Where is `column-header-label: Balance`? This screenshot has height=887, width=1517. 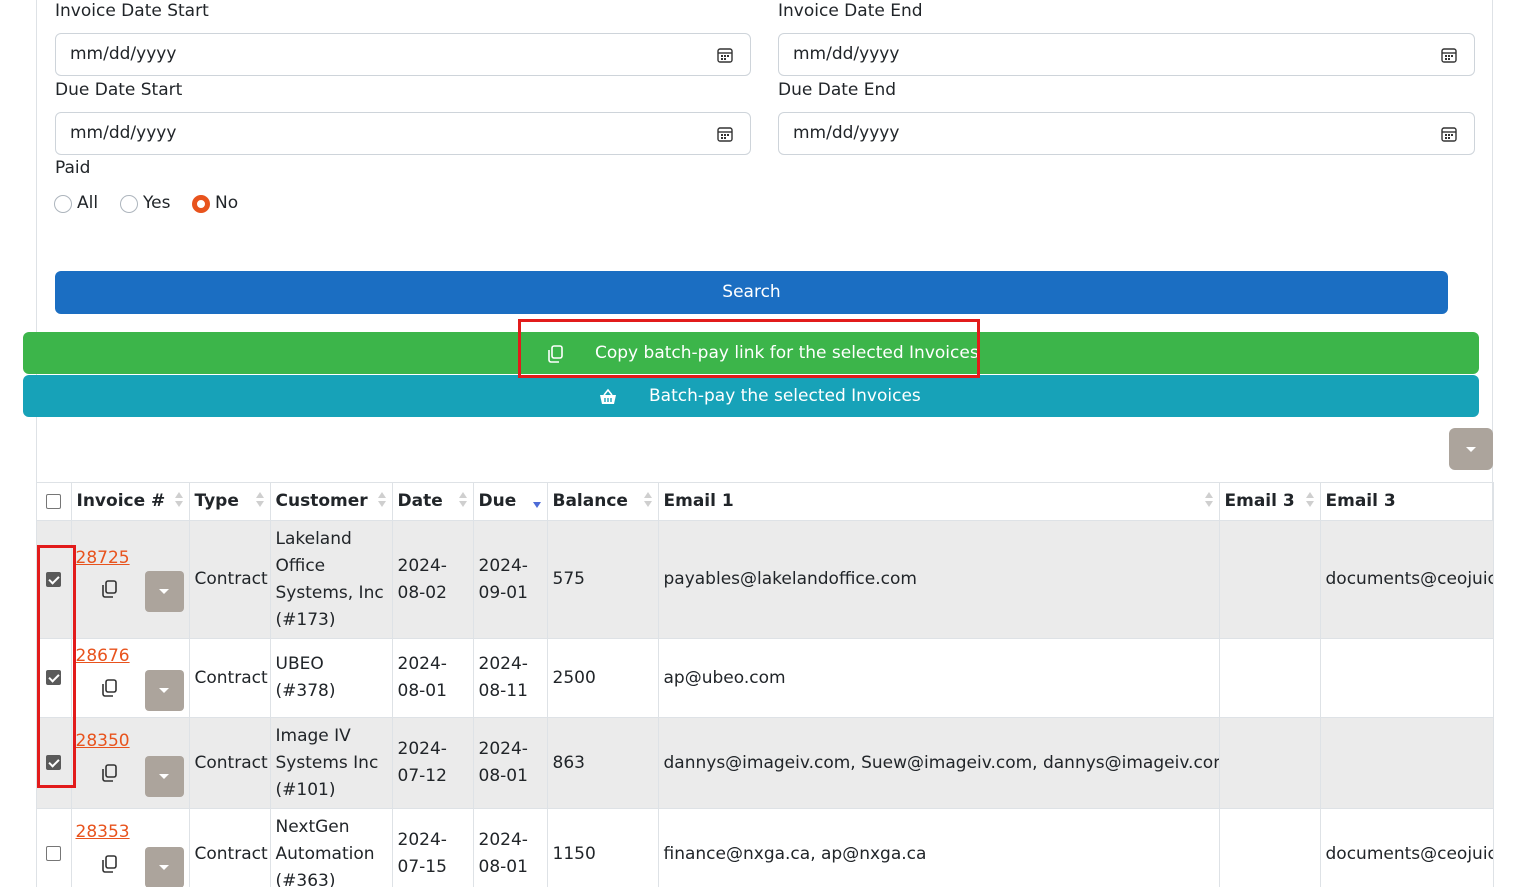
column-header-label: Balance is located at coordinates (590, 501).